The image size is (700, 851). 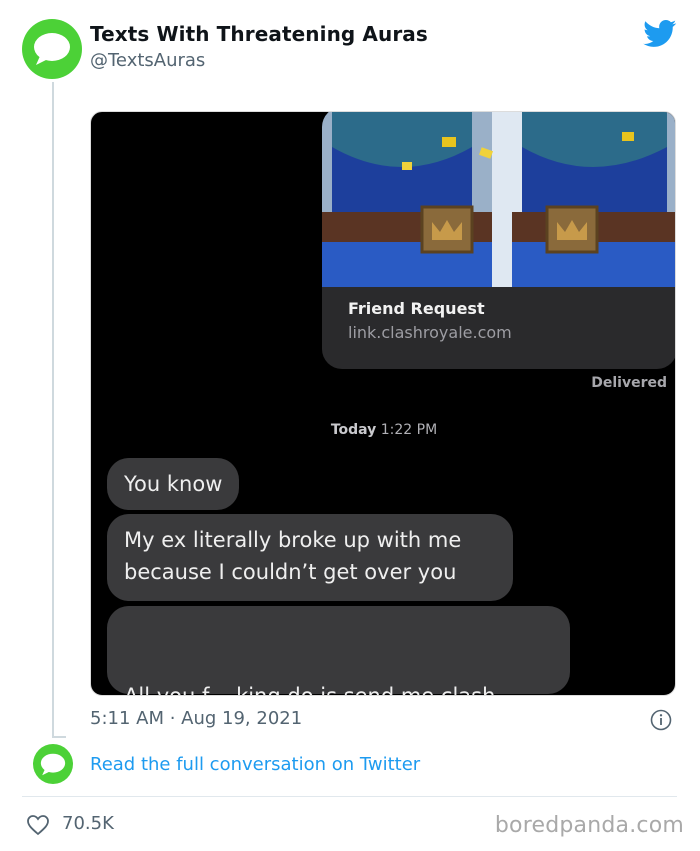 What do you see at coordinates (660, 34) in the screenshot?
I see `twitter-bird-icon` at bounding box center [660, 34].